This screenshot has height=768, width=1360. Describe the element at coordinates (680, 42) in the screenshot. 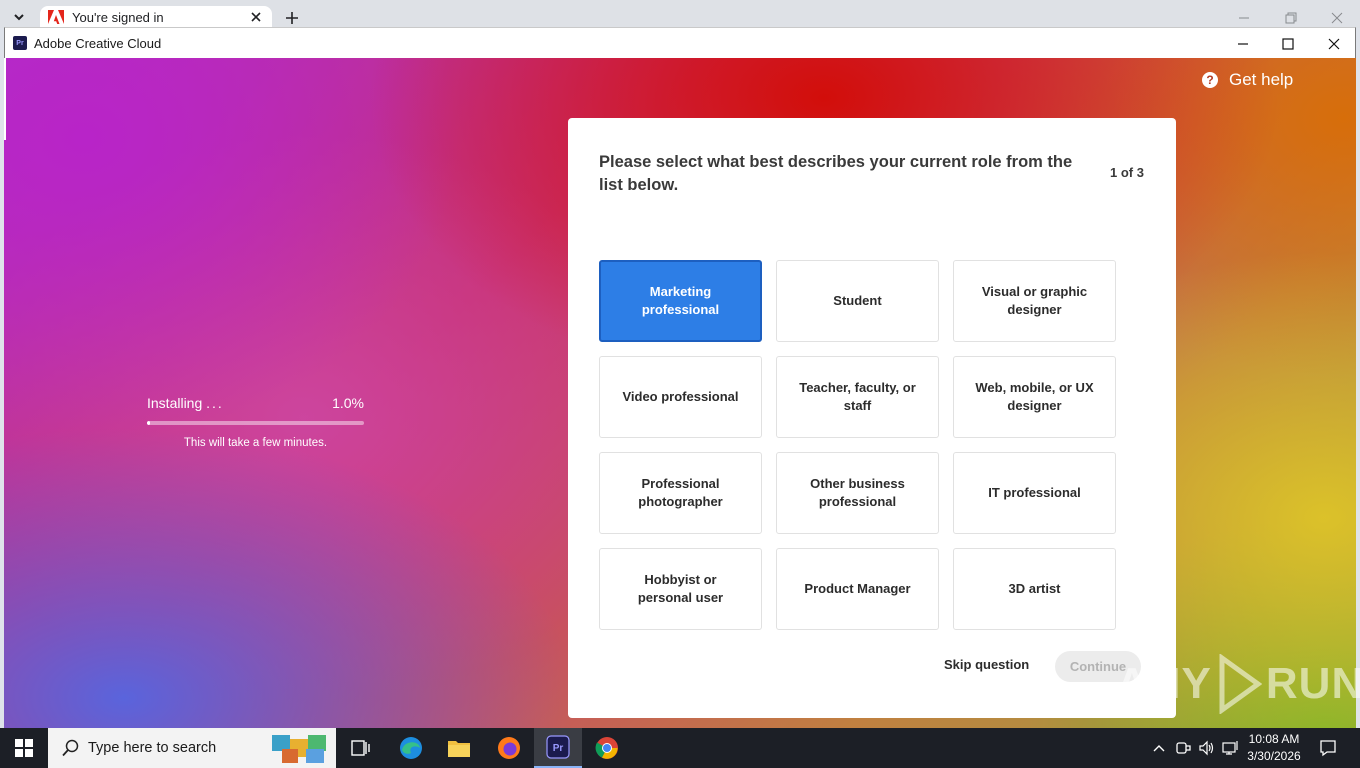

I see `app-title-bar: Pr Adobe Creative Cloud` at that location.